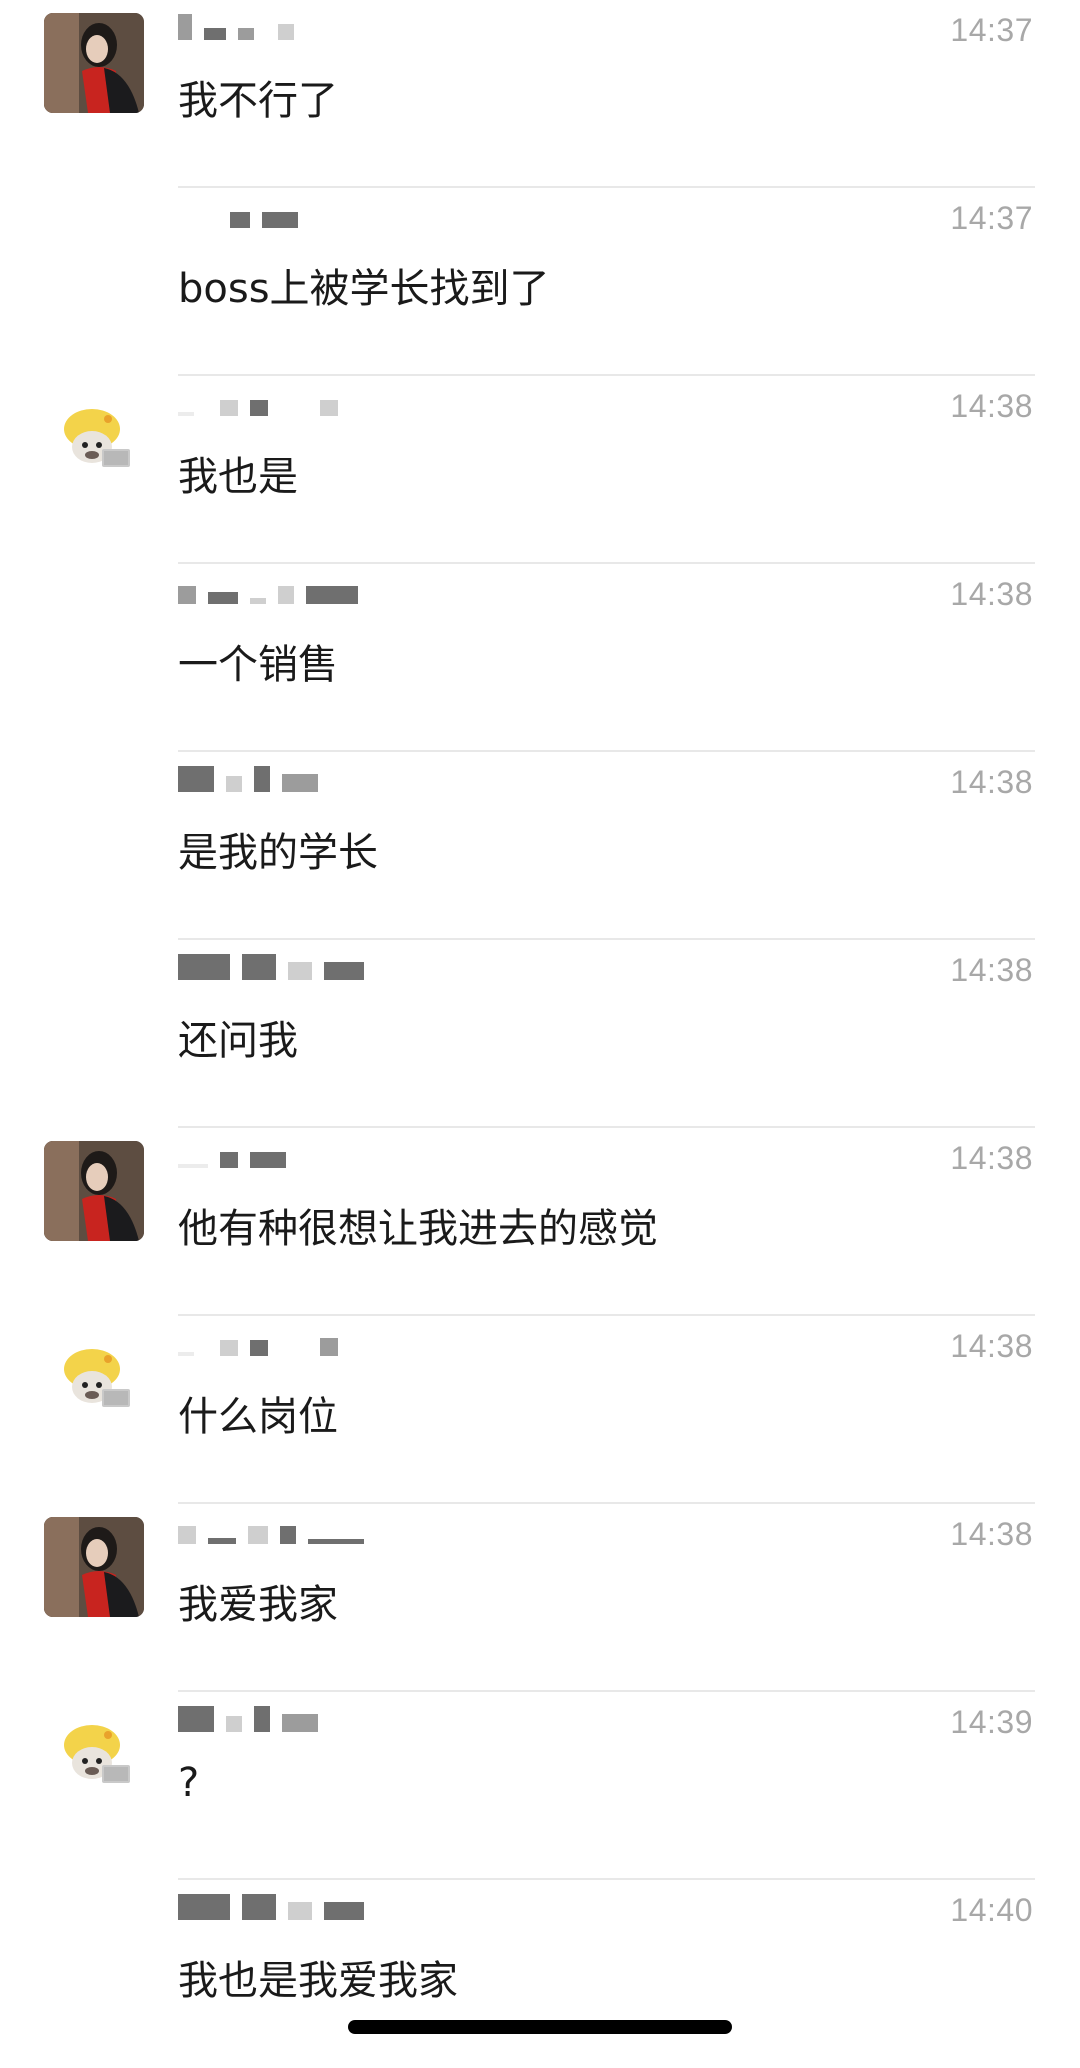 The image size is (1080, 2068). I want to click on message-item: 14:38 一个销售, so click(540, 658).